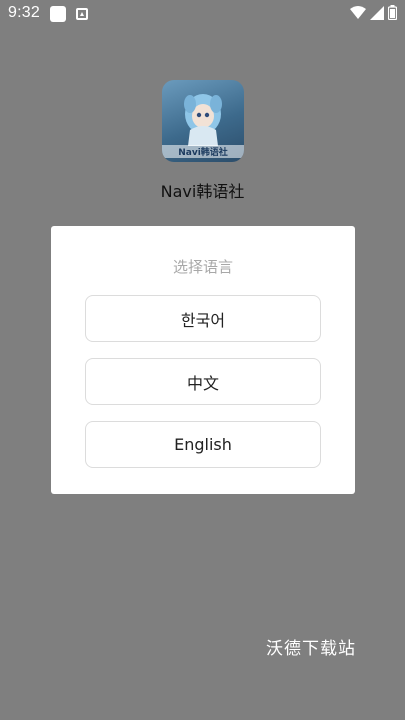  I want to click on wifi-icon, so click(358, 12).